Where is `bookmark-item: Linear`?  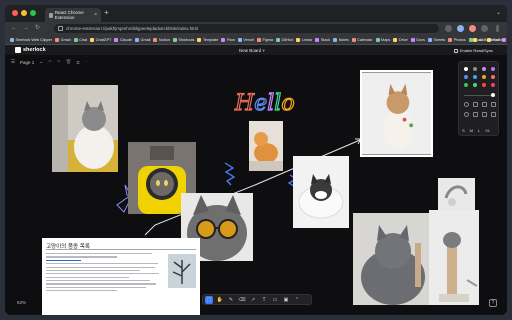
bookmark-item: Linear is located at coordinates (304, 39).